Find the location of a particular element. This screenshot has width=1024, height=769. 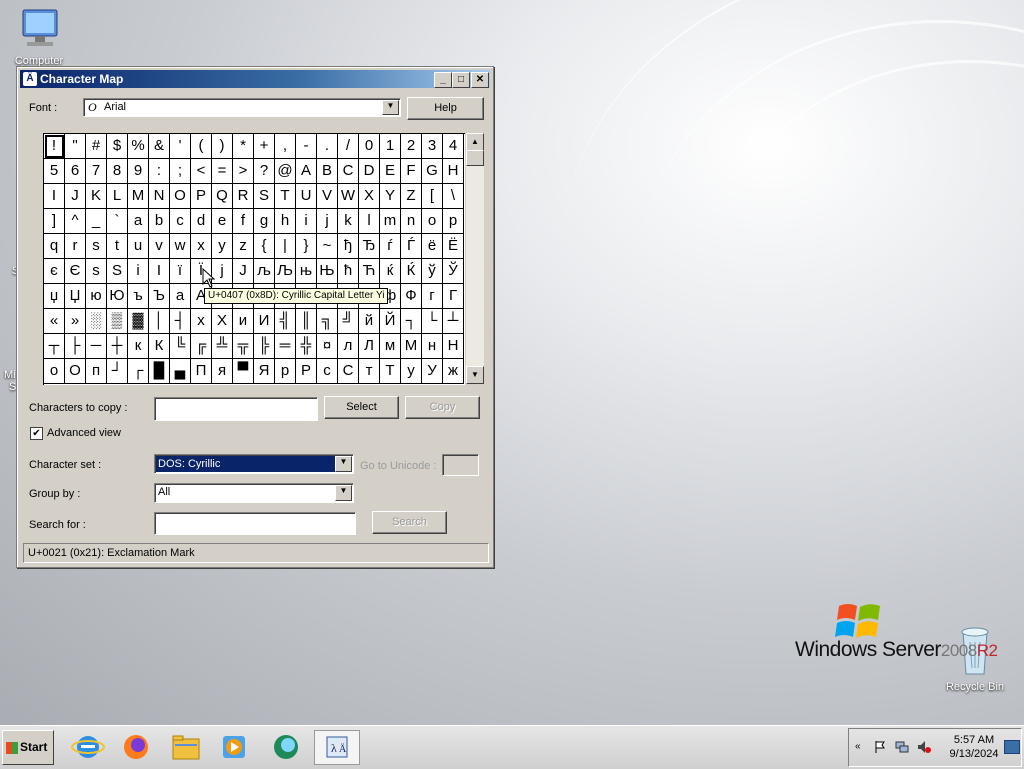

character-cell: п is located at coordinates (96, 371).